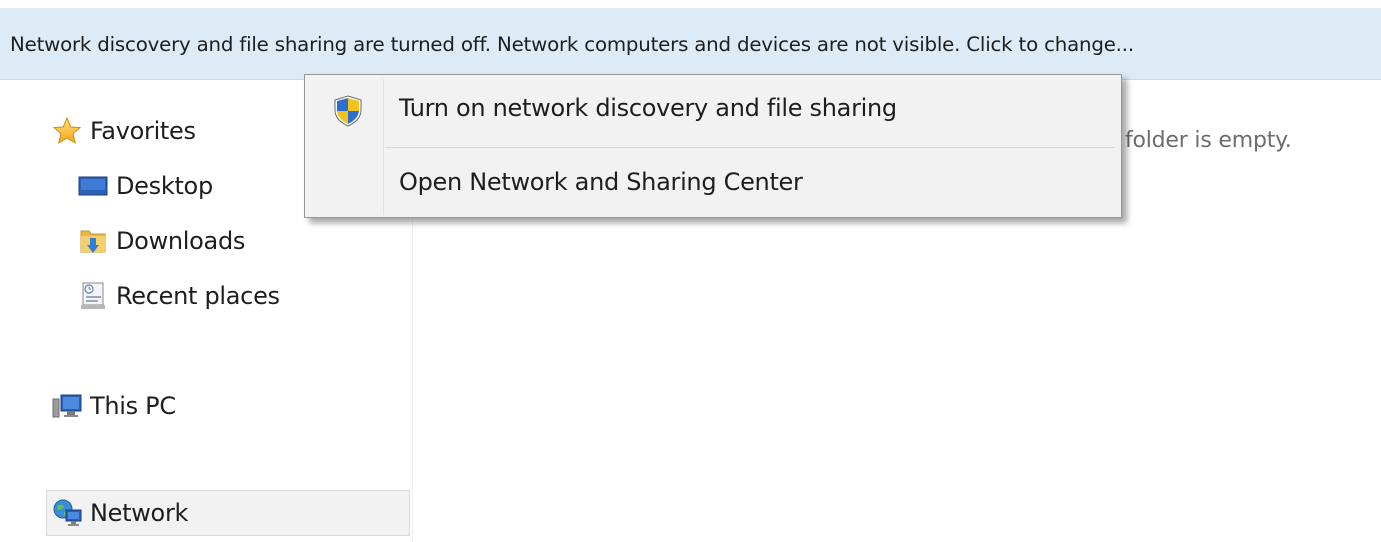 The width and height of the screenshot is (1381, 542). Describe the element at coordinates (133, 406) in the screenshot. I see `nav-item-label: This PC` at that location.